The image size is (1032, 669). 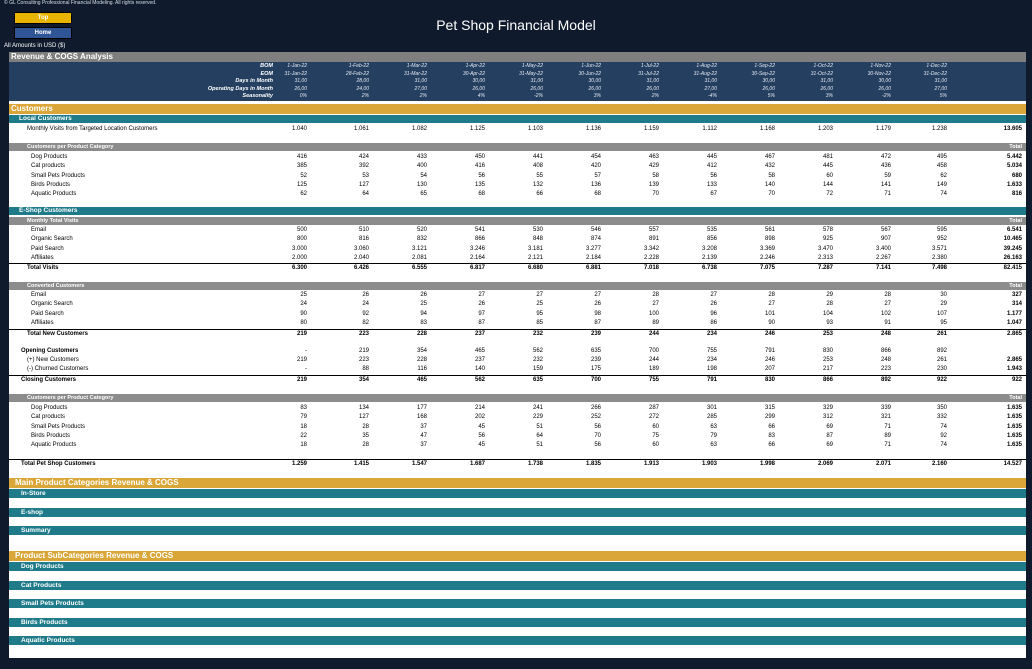 What do you see at coordinates (886, 380) in the screenshot?
I see `value-cell: 892` at bounding box center [886, 380].